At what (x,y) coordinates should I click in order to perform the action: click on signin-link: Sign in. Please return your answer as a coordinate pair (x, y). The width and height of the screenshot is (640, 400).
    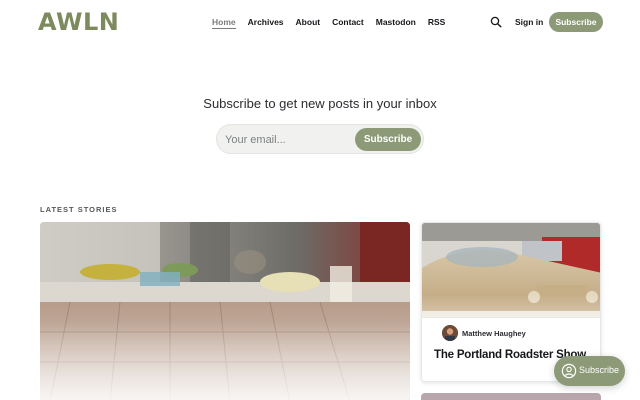
    Looking at the image, I should click on (529, 22).